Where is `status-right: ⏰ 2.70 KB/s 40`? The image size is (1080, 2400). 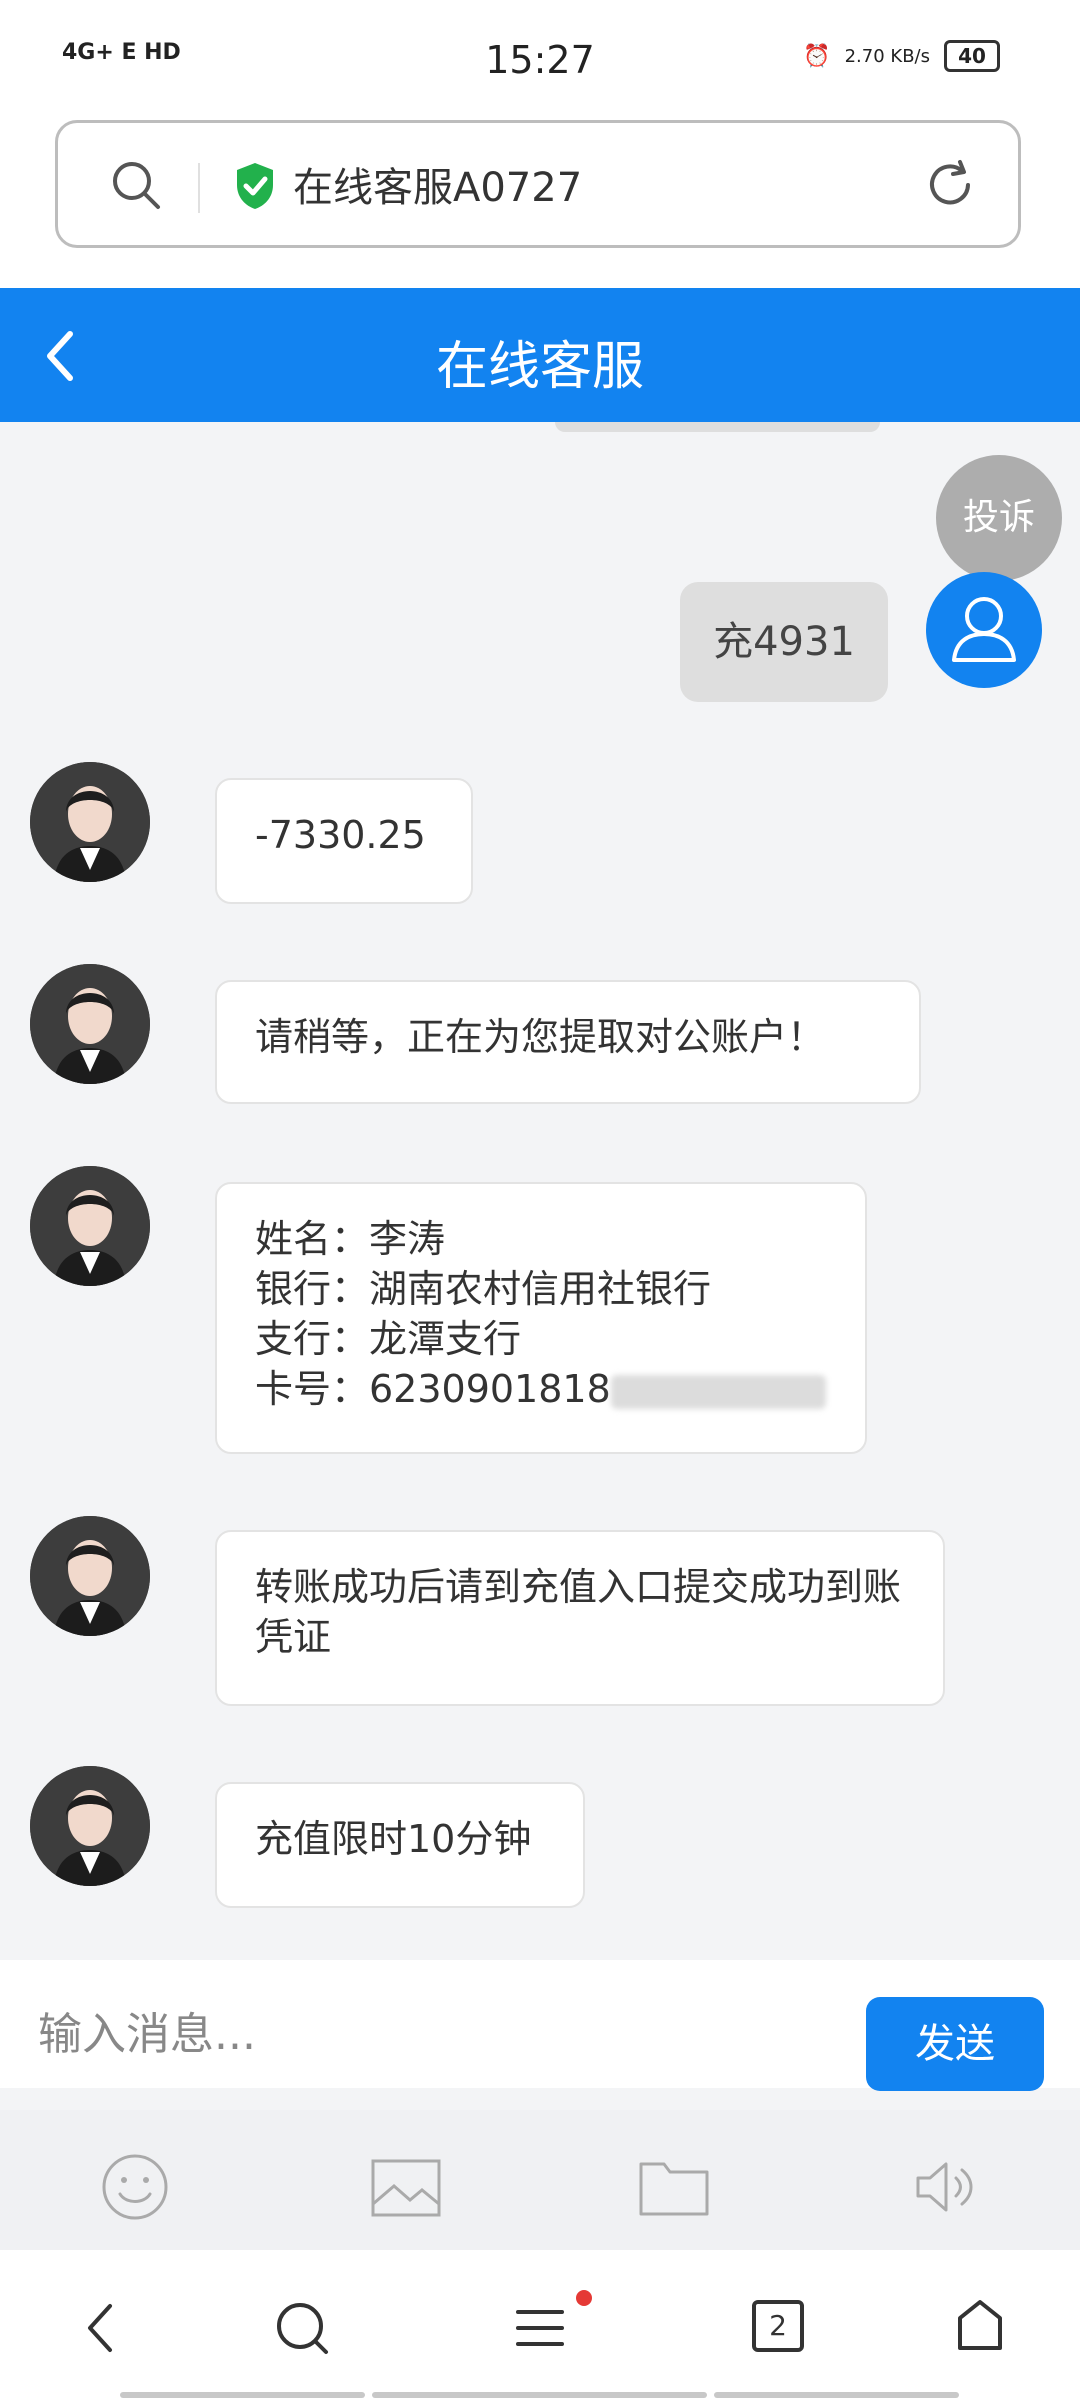
status-right: ⏰ 2.70 KB/s 40 is located at coordinates (901, 56).